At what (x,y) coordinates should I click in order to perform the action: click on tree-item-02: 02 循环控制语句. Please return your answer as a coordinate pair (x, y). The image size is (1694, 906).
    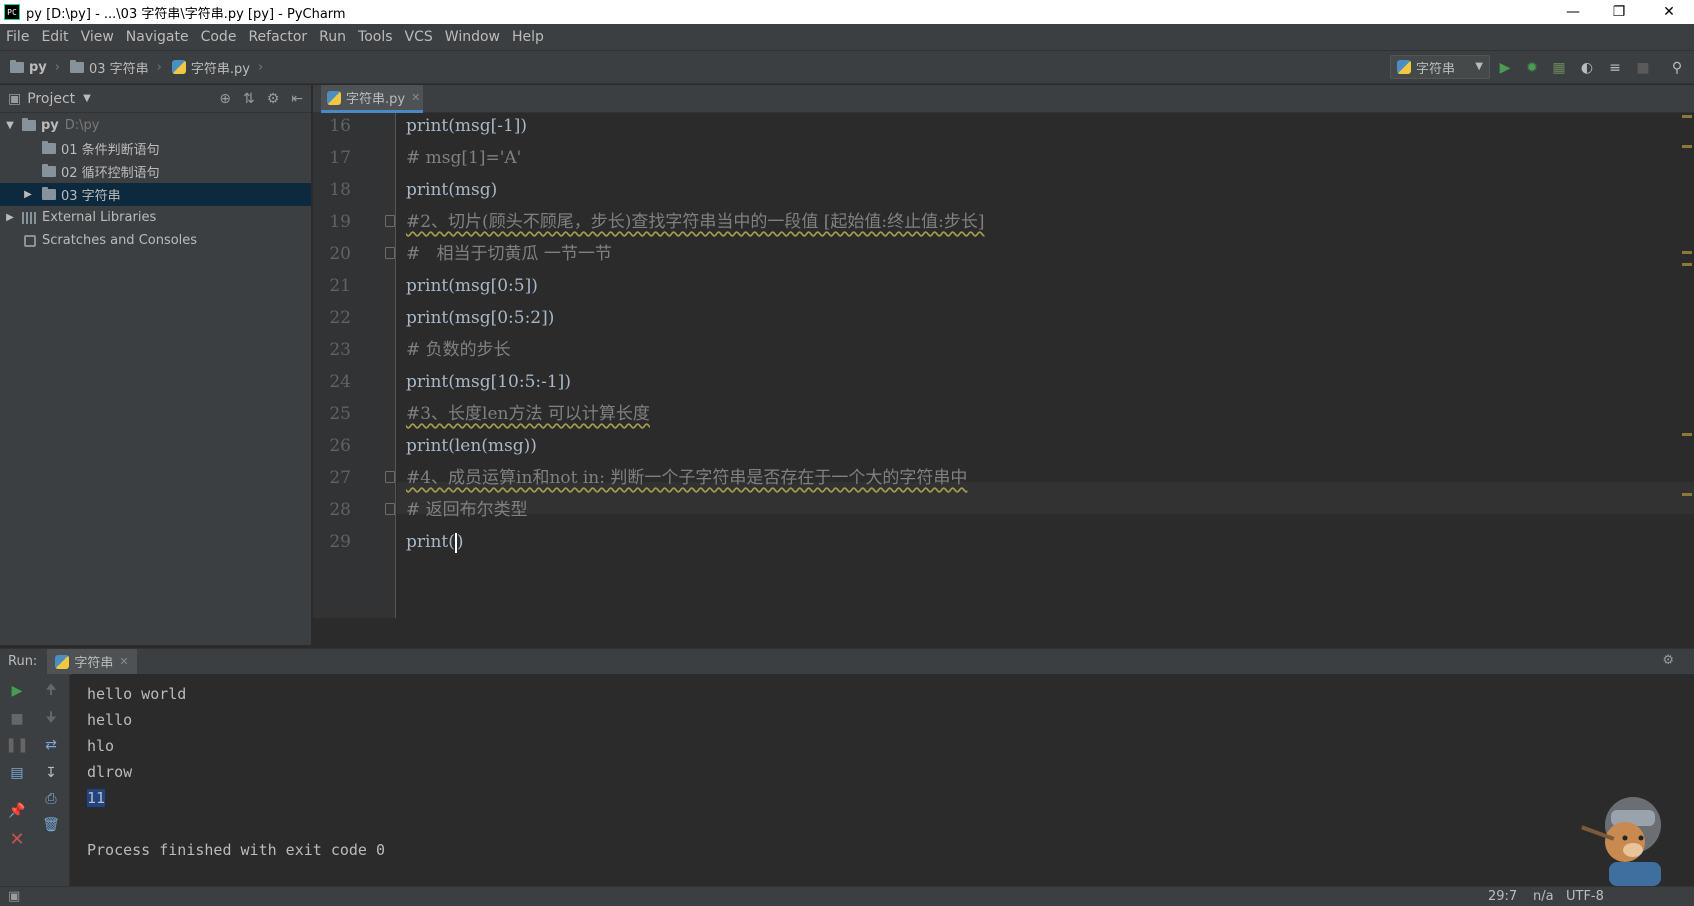
    Looking at the image, I should click on (155, 171).